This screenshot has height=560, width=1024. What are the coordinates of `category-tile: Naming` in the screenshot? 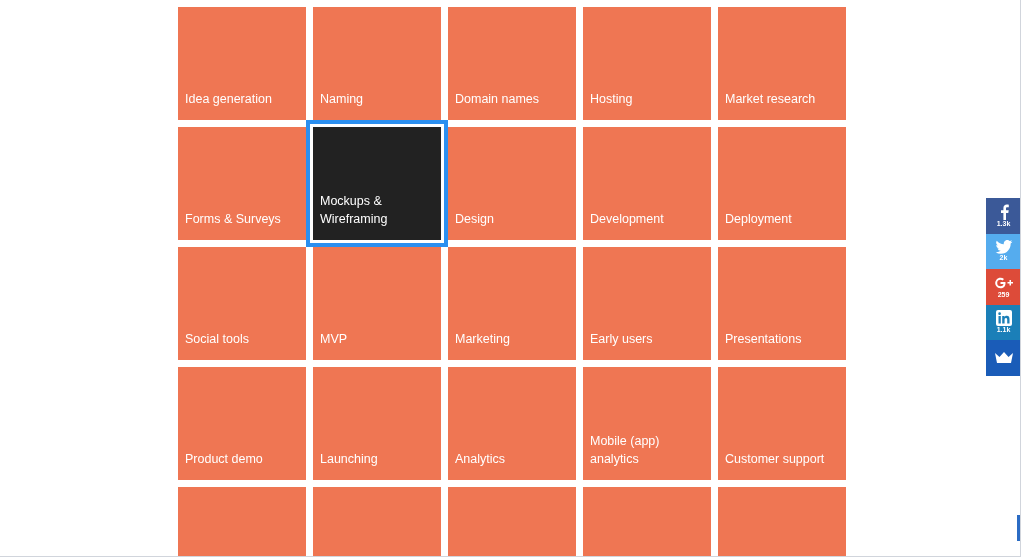 It's located at (377, 63).